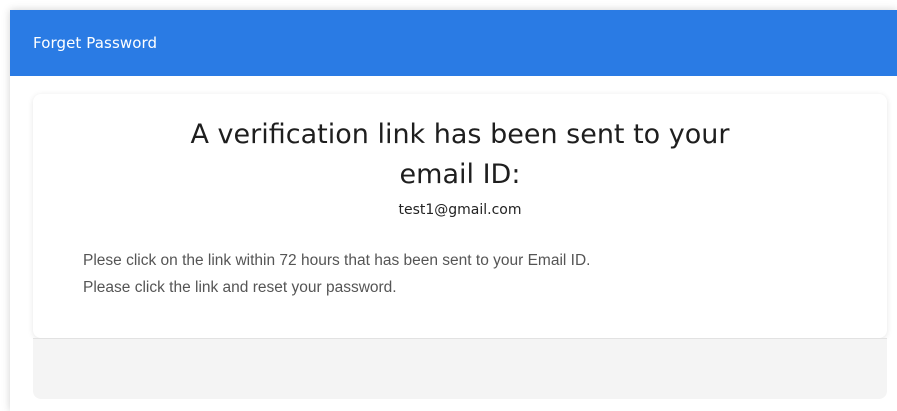 Image resolution: width=897 pixels, height=411 pixels. I want to click on heading-line-2: email ID:, so click(460, 174).